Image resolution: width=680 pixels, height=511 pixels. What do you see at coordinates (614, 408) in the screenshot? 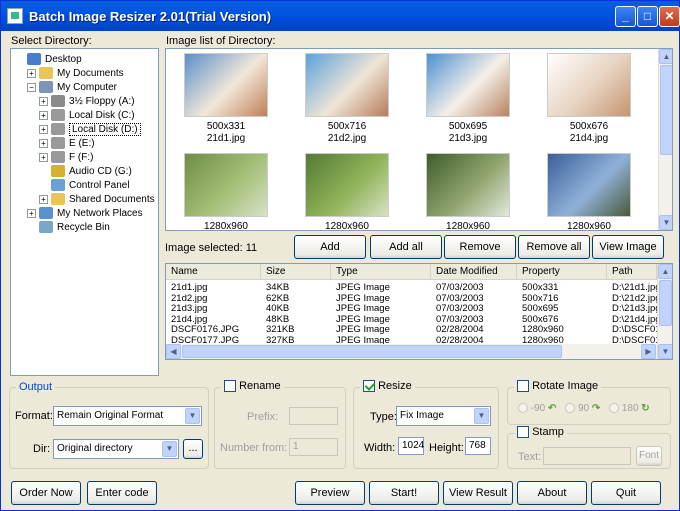
I see `rotate-180-radio` at bounding box center [614, 408].